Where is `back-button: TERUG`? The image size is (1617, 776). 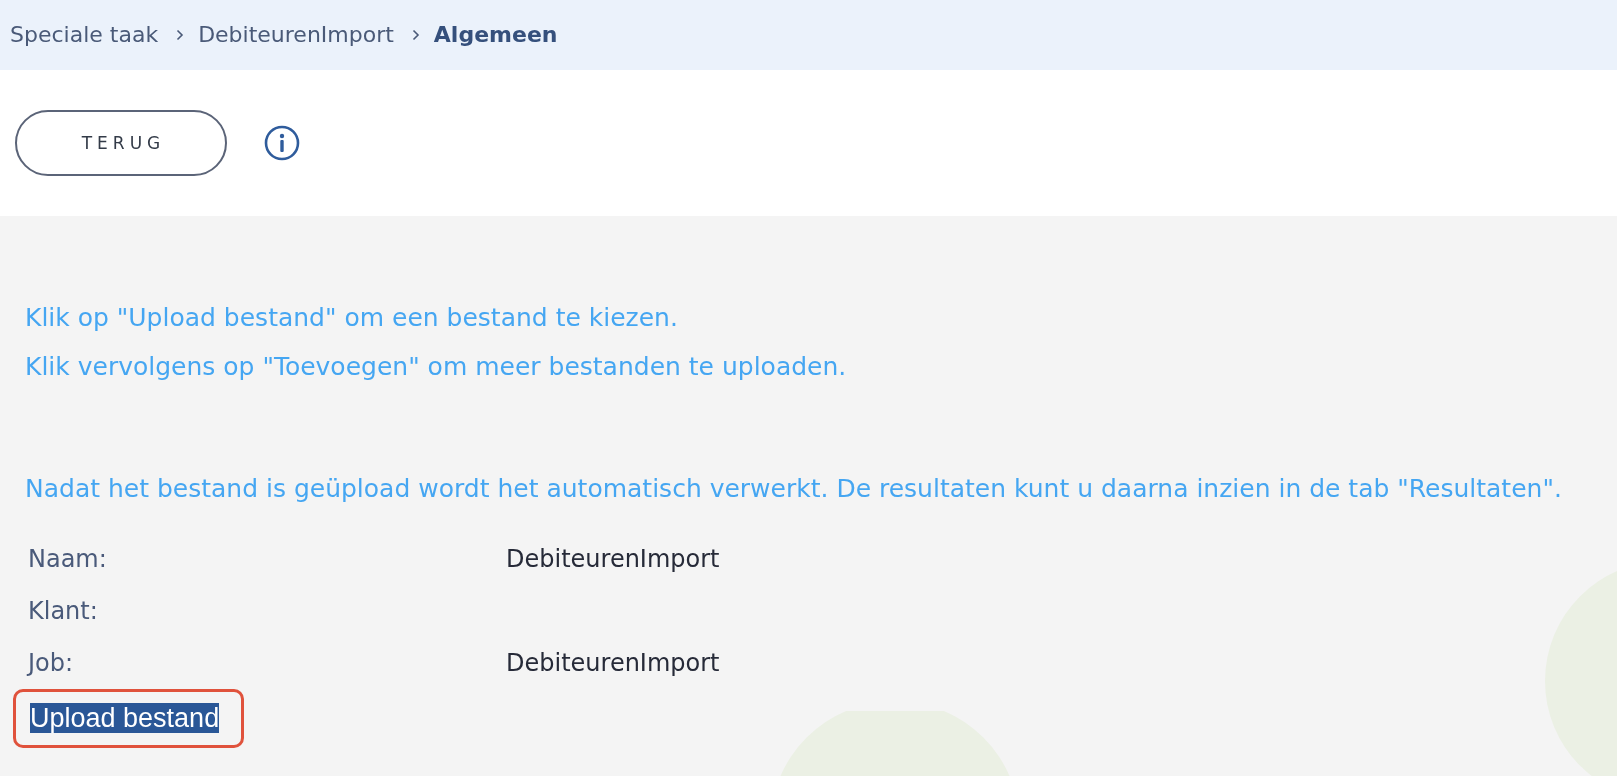 back-button: TERUG is located at coordinates (121, 143).